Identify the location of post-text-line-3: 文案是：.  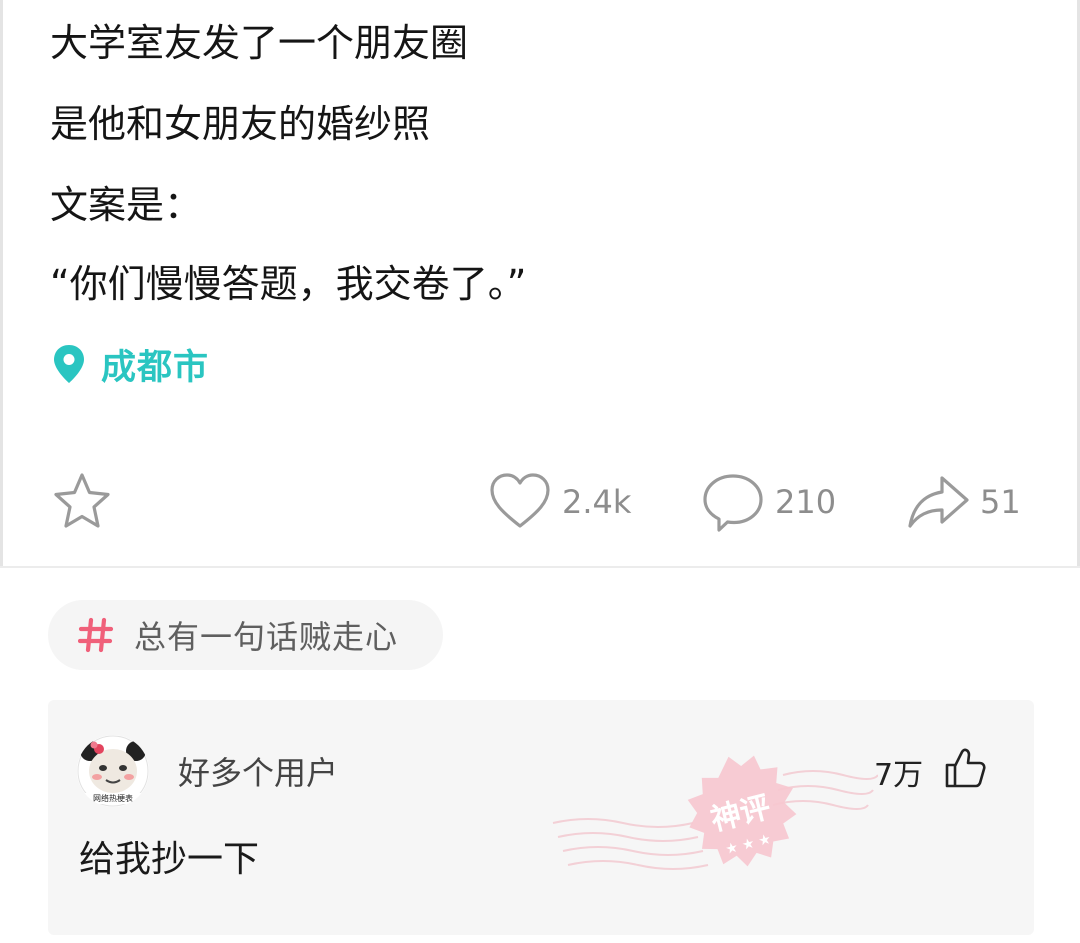
(126, 205).